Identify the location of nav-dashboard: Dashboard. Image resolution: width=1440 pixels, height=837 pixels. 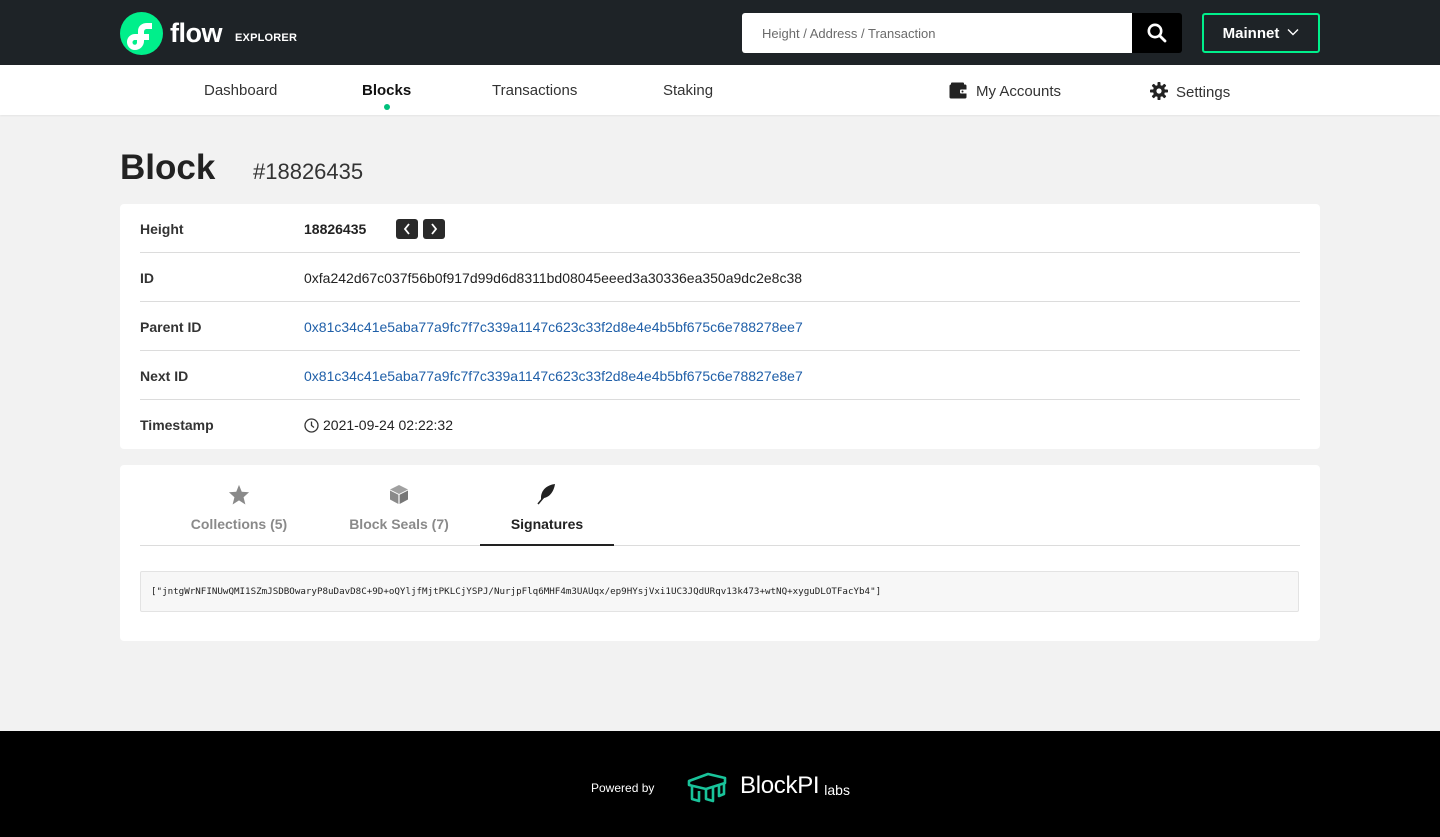
(240, 90).